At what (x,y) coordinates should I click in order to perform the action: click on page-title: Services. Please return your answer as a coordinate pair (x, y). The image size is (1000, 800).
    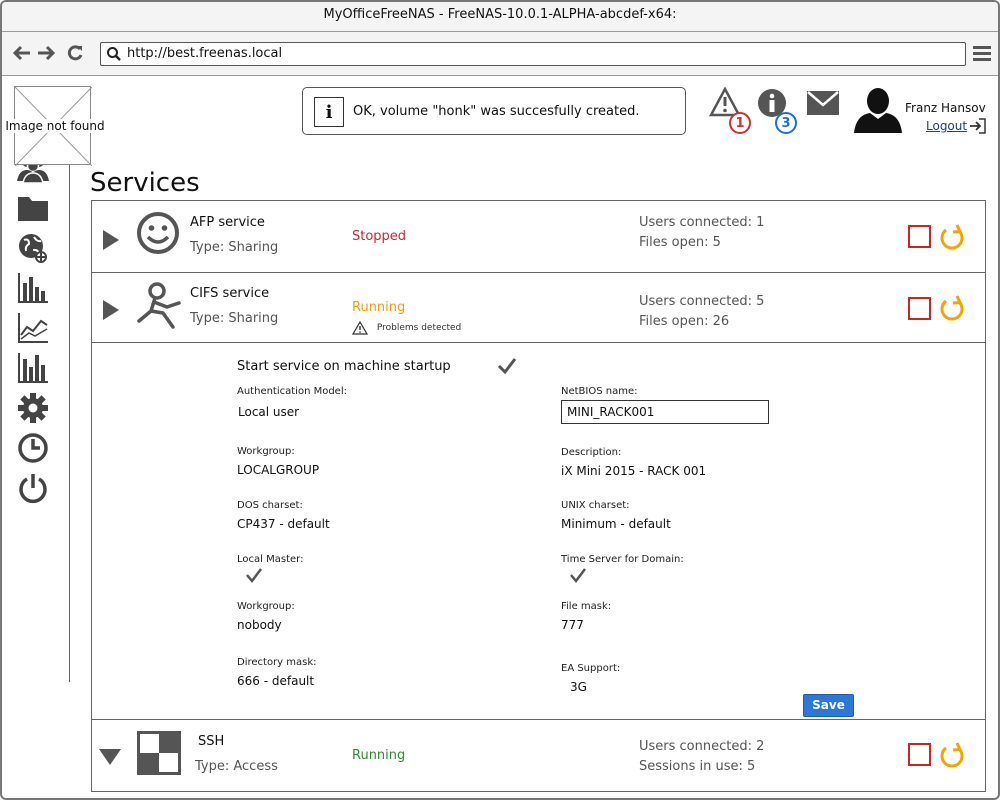
    Looking at the image, I should click on (145, 183).